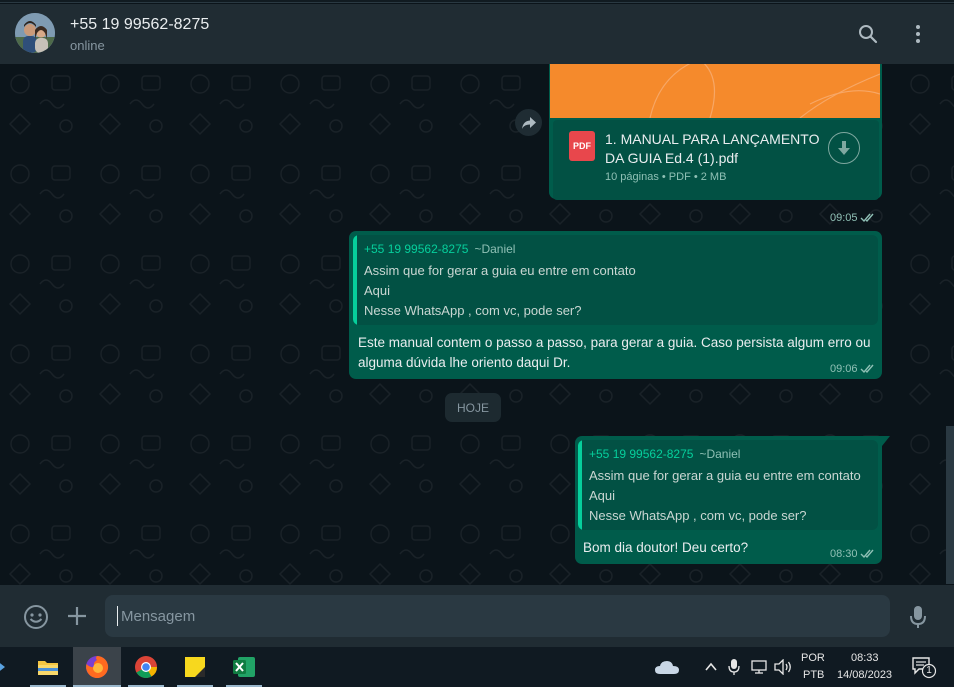 This screenshot has width=954, height=687. What do you see at coordinates (813, 658) in the screenshot?
I see `language-indicator-top: POR` at bounding box center [813, 658].